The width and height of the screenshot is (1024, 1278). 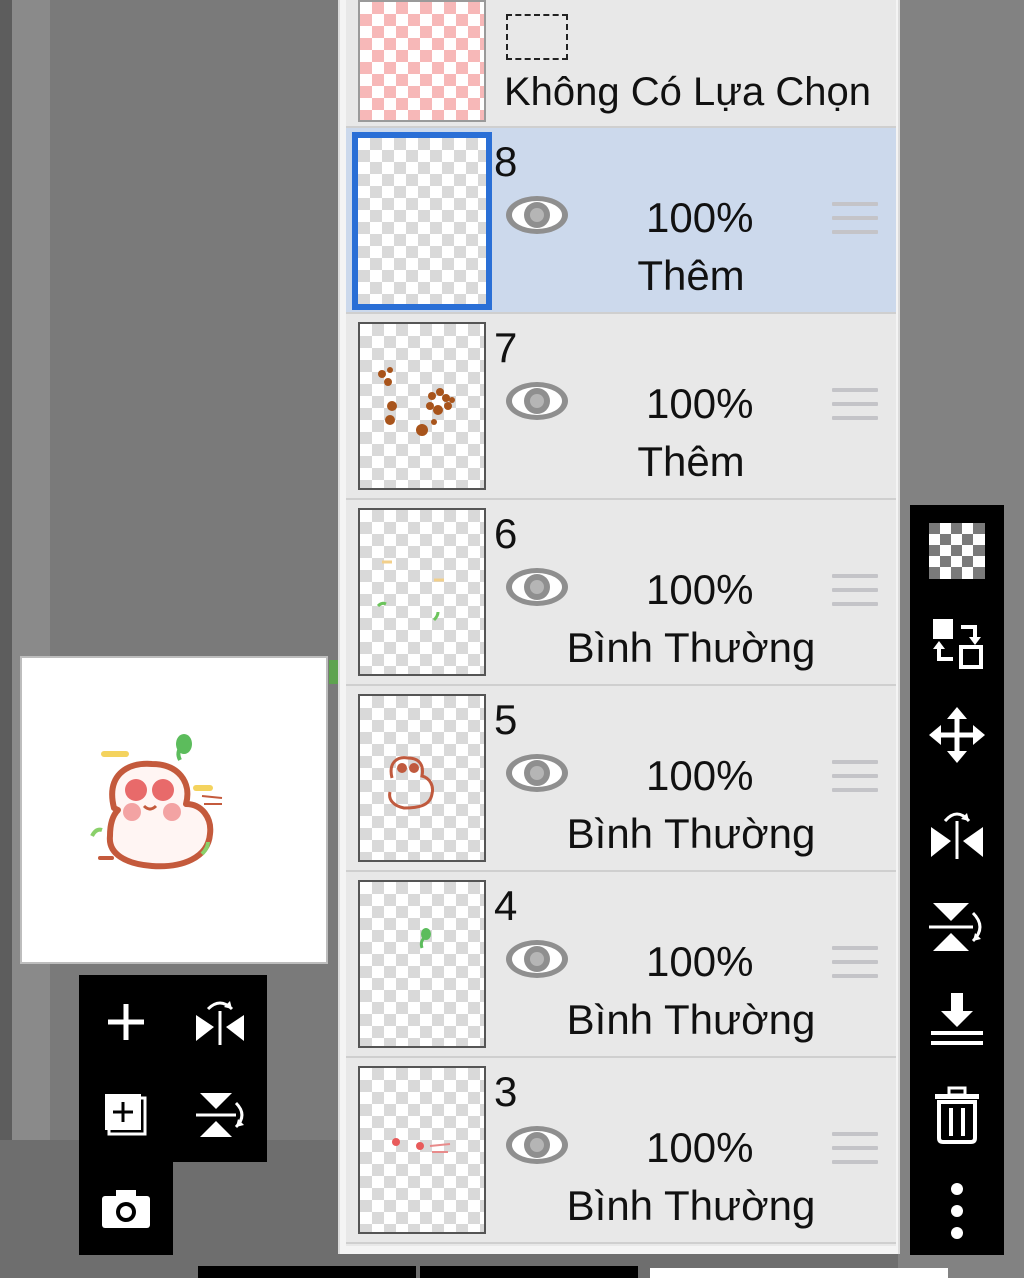 What do you see at coordinates (506, 347) in the screenshot?
I see `layer-number: 7` at bounding box center [506, 347].